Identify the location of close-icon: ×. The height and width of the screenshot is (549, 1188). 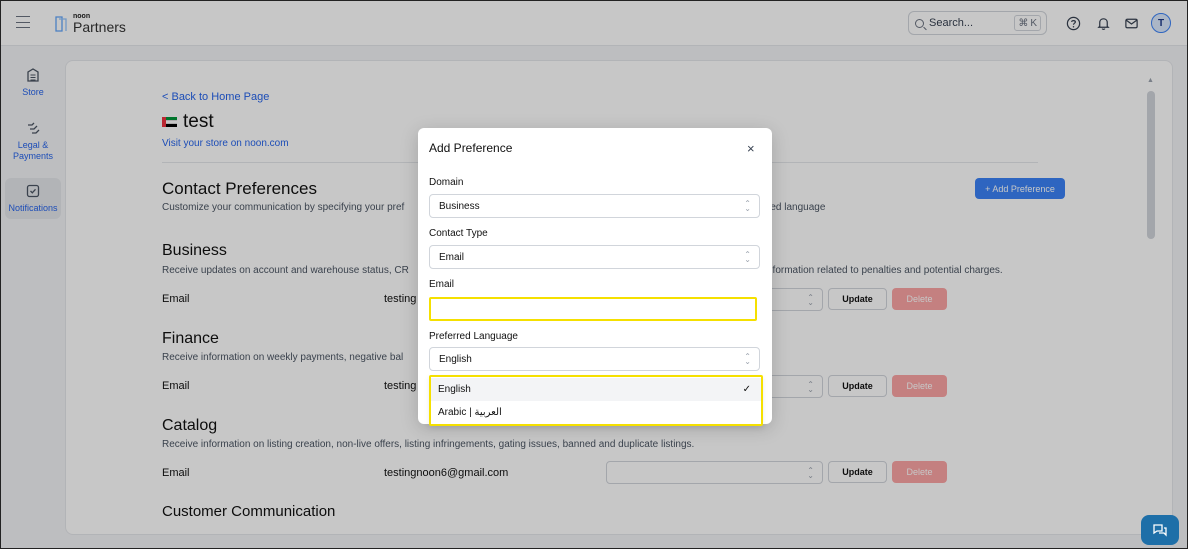
(751, 148).